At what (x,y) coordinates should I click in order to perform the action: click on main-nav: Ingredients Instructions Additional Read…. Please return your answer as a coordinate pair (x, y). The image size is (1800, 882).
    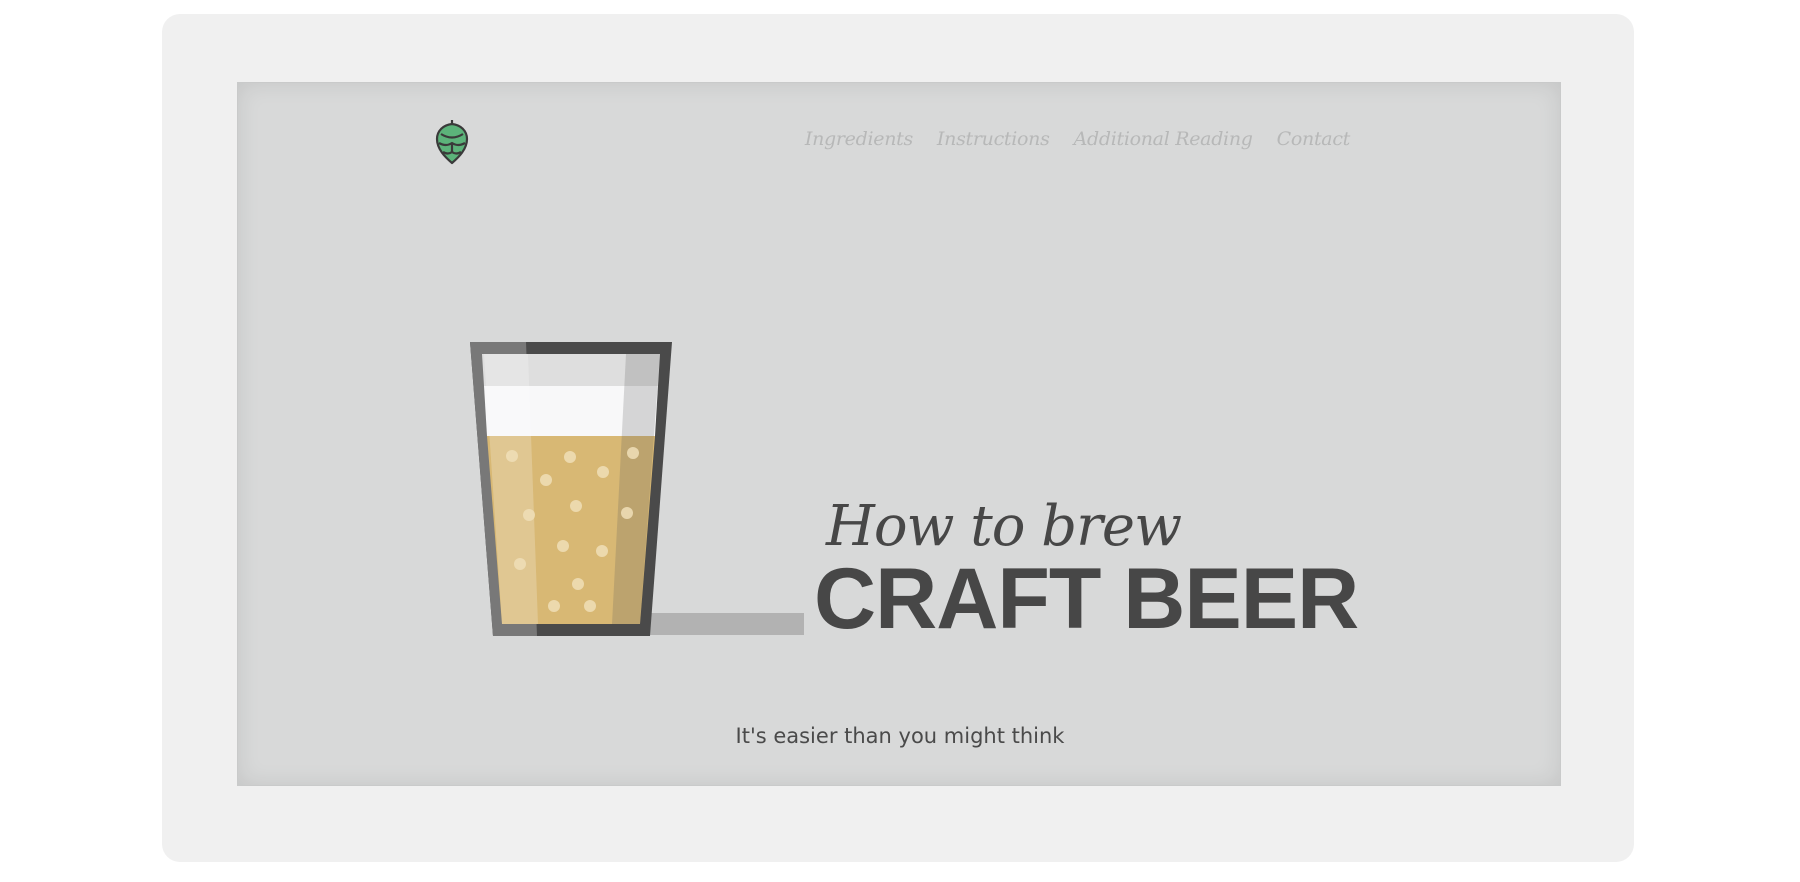
    Looking at the image, I should click on (1077, 139).